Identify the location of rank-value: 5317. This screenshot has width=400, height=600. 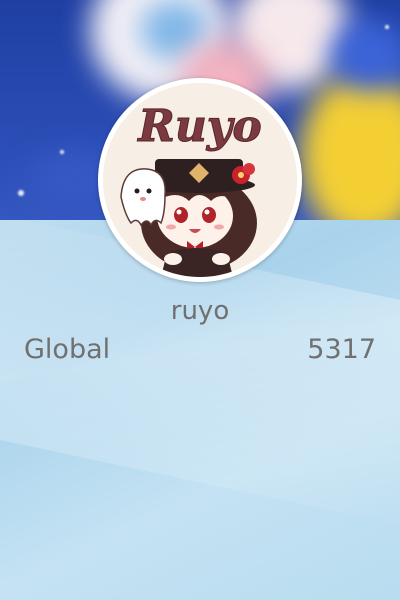
(341, 349).